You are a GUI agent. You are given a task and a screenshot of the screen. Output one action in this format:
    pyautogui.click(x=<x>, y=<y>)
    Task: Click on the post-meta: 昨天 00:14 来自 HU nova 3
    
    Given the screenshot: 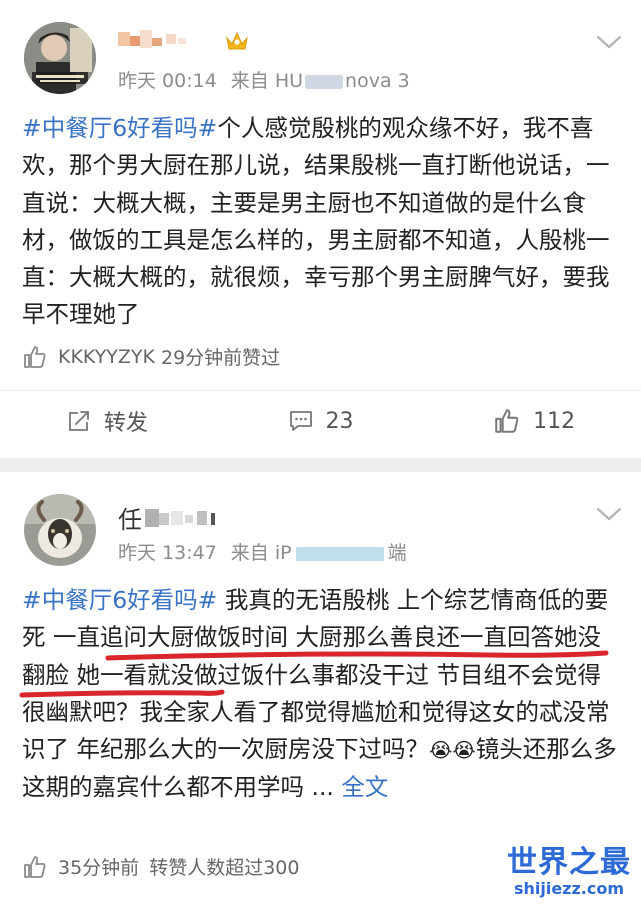 What is the action you would take?
    pyautogui.click(x=264, y=79)
    